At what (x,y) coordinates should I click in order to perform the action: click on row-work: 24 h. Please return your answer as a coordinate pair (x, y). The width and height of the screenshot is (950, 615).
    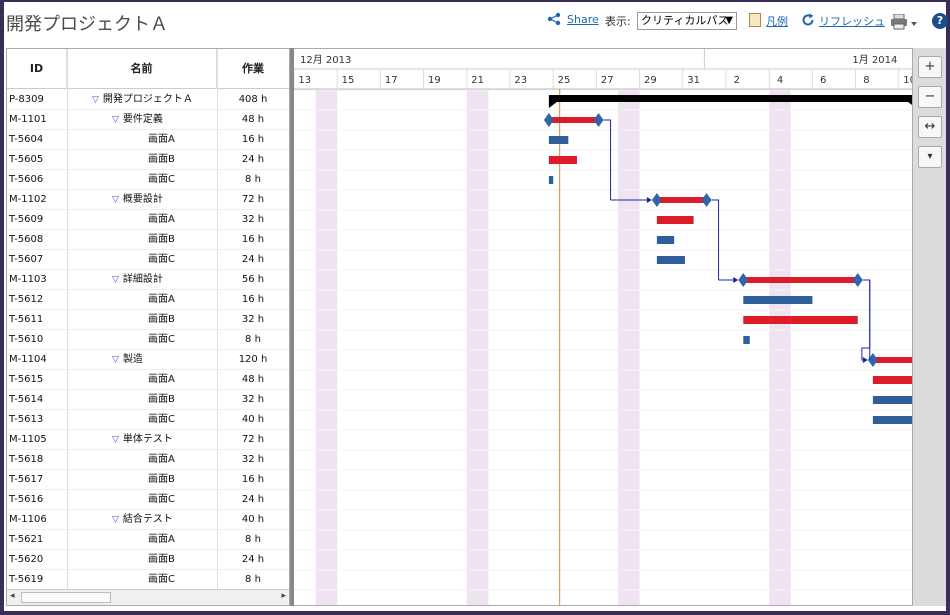
    Looking at the image, I should click on (253, 259).